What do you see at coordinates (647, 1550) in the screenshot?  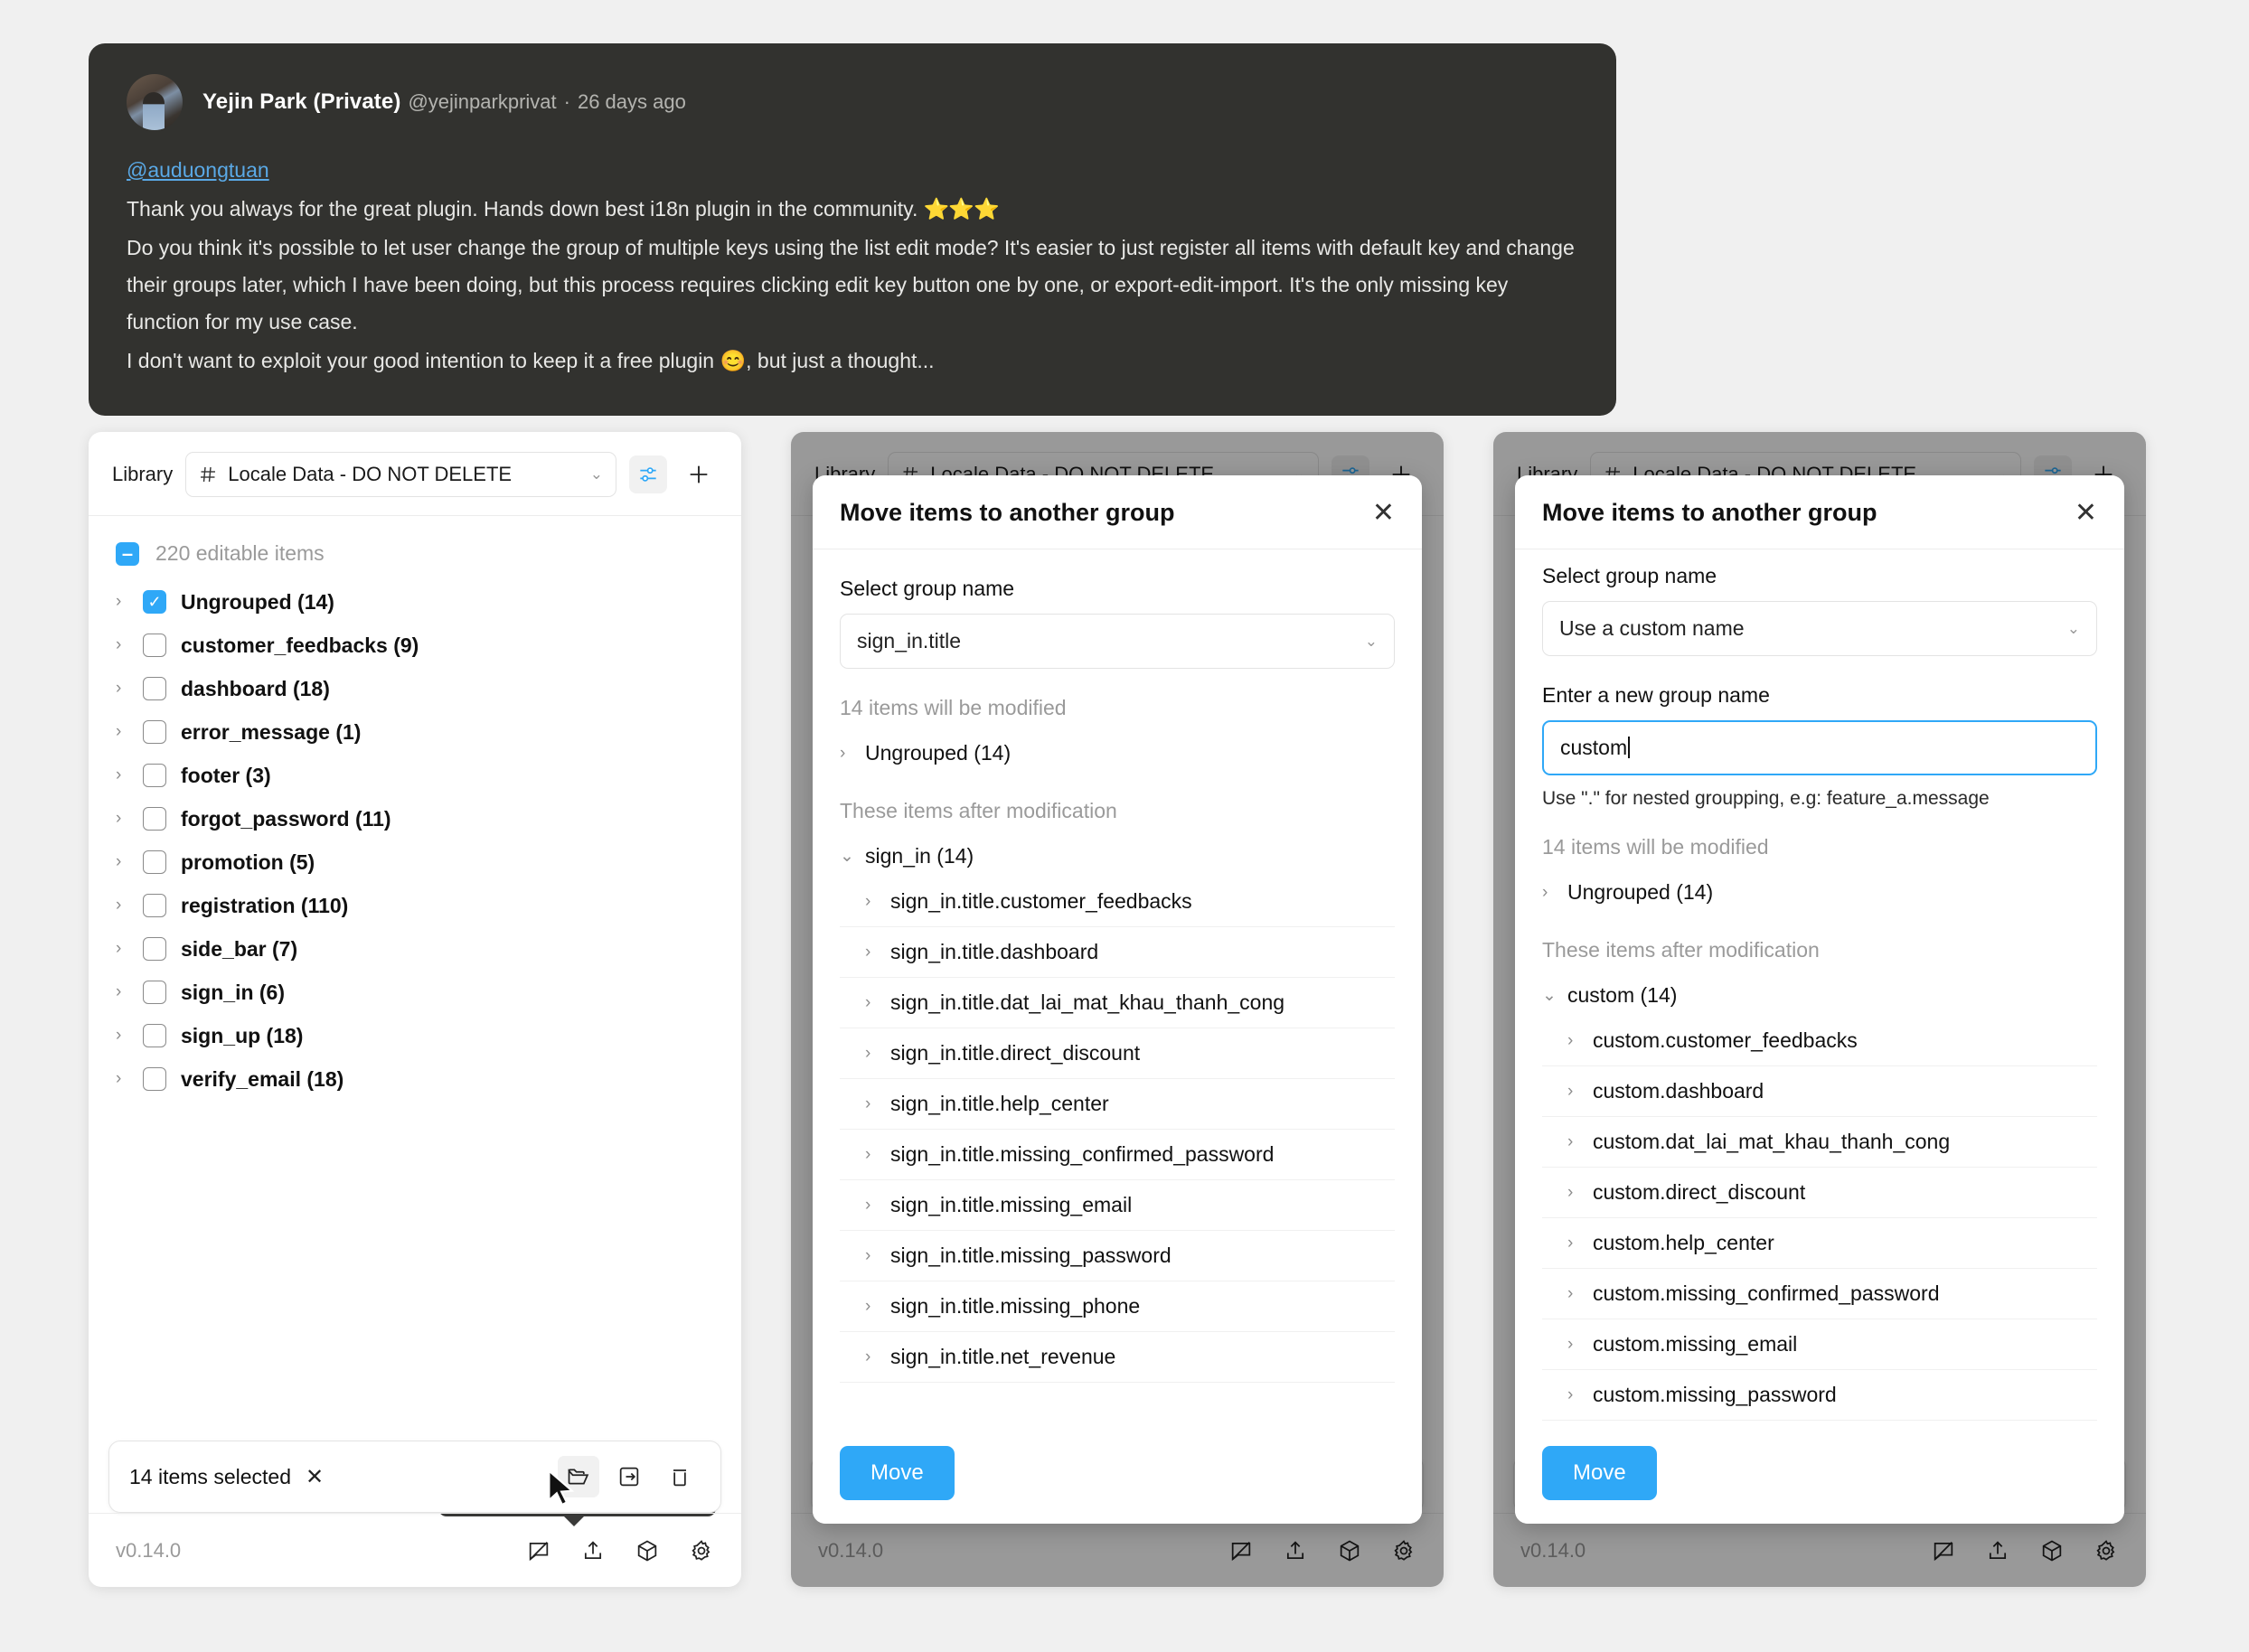 I see `package-icon` at bounding box center [647, 1550].